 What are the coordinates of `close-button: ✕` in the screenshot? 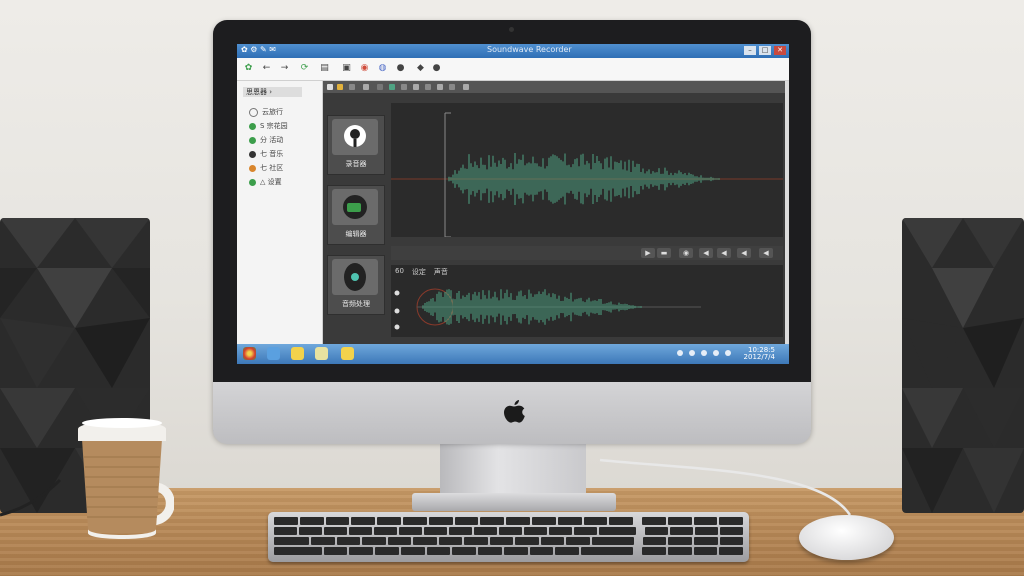 It's located at (780, 50).